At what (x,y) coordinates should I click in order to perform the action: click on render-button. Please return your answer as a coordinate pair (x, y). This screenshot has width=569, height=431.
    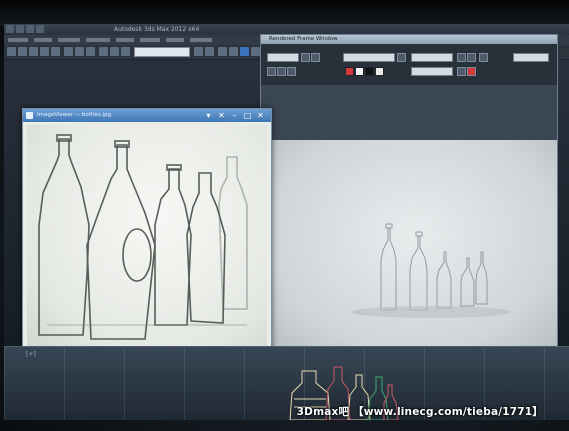
    Looking at the image, I should click on (483, 57).